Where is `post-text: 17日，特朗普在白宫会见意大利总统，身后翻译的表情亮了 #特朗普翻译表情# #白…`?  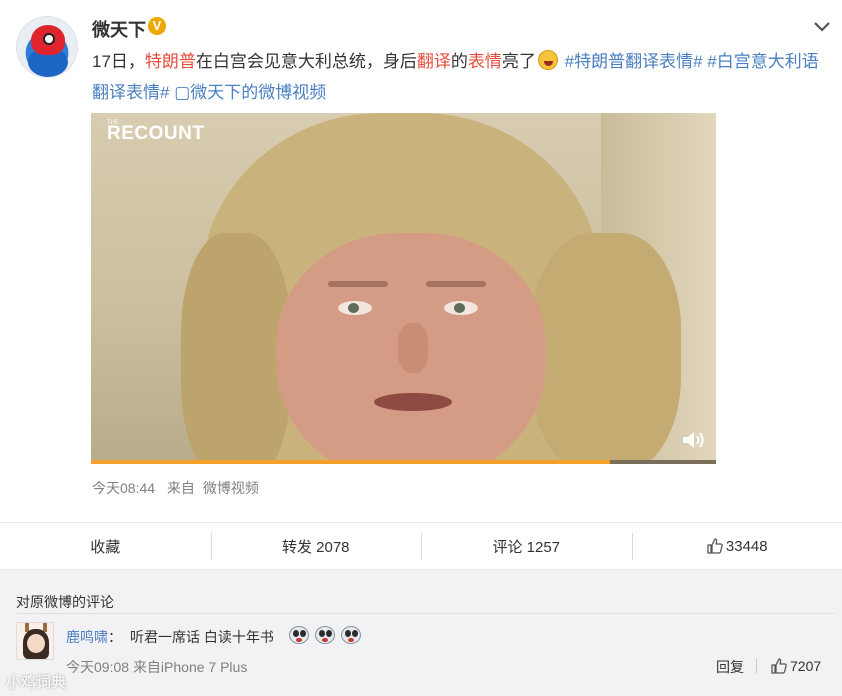
post-text: 17日，特朗普在白宫会见意大利总统，身后翻译的表情亮了 #特朗普翻译表情# #白… is located at coordinates (457, 77).